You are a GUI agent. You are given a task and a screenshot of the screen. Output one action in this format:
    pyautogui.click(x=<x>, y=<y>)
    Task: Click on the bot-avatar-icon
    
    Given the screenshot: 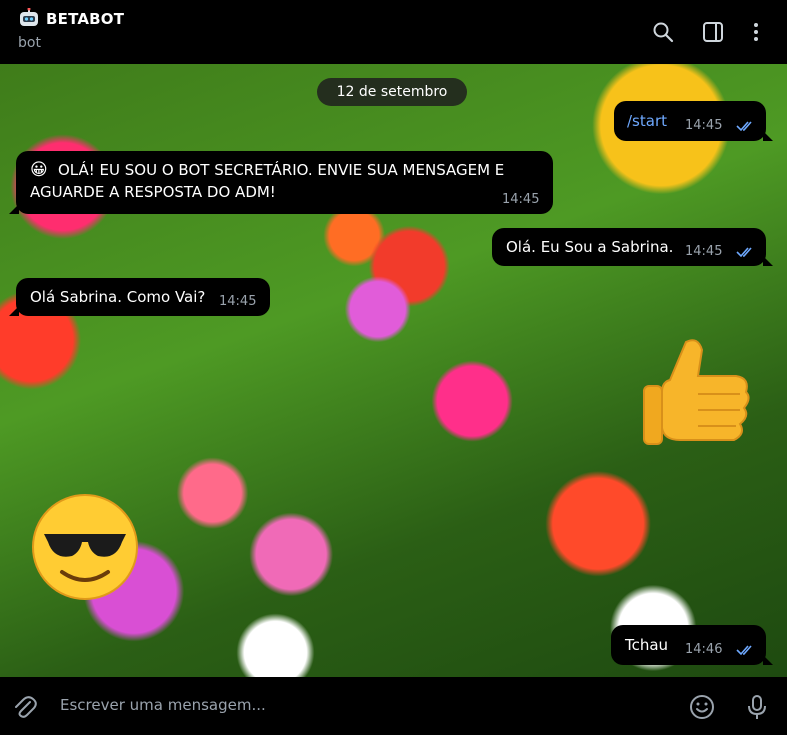 What is the action you would take?
    pyautogui.click(x=29, y=17)
    